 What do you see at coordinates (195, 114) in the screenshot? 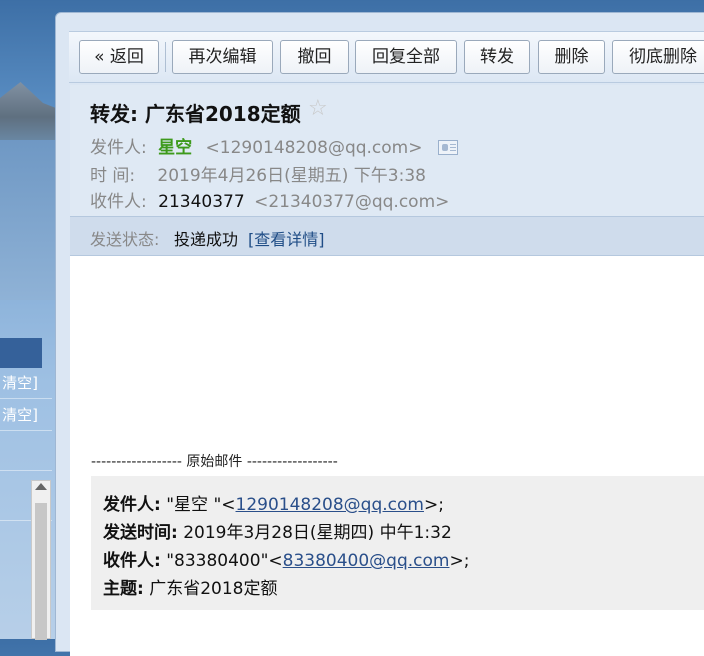
I see `mail-subject: 转发: 广东省2018定额` at bounding box center [195, 114].